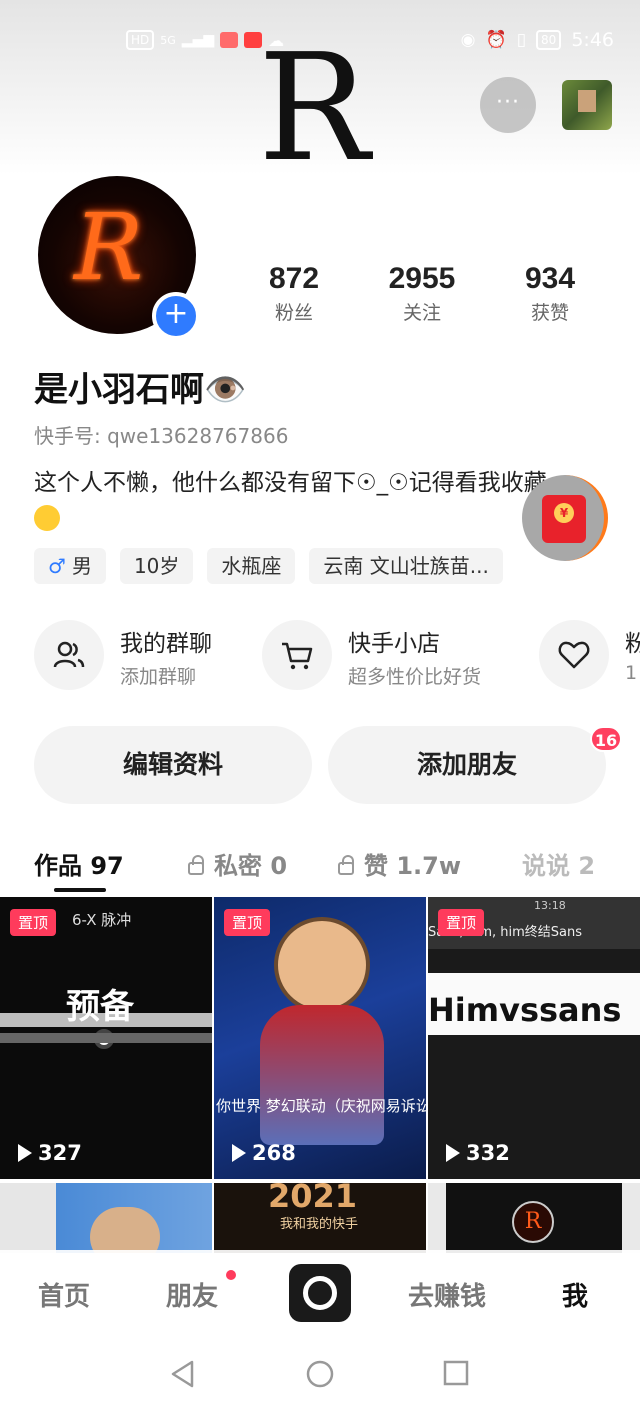  What do you see at coordinates (57, 566) in the screenshot?
I see `male-icon: ♂` at bounding box center [57, 566].